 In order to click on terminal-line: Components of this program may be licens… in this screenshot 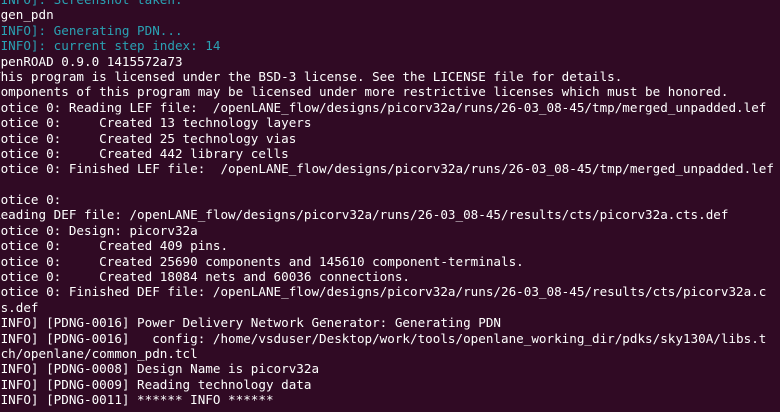, I will do `click(364, 92)`.